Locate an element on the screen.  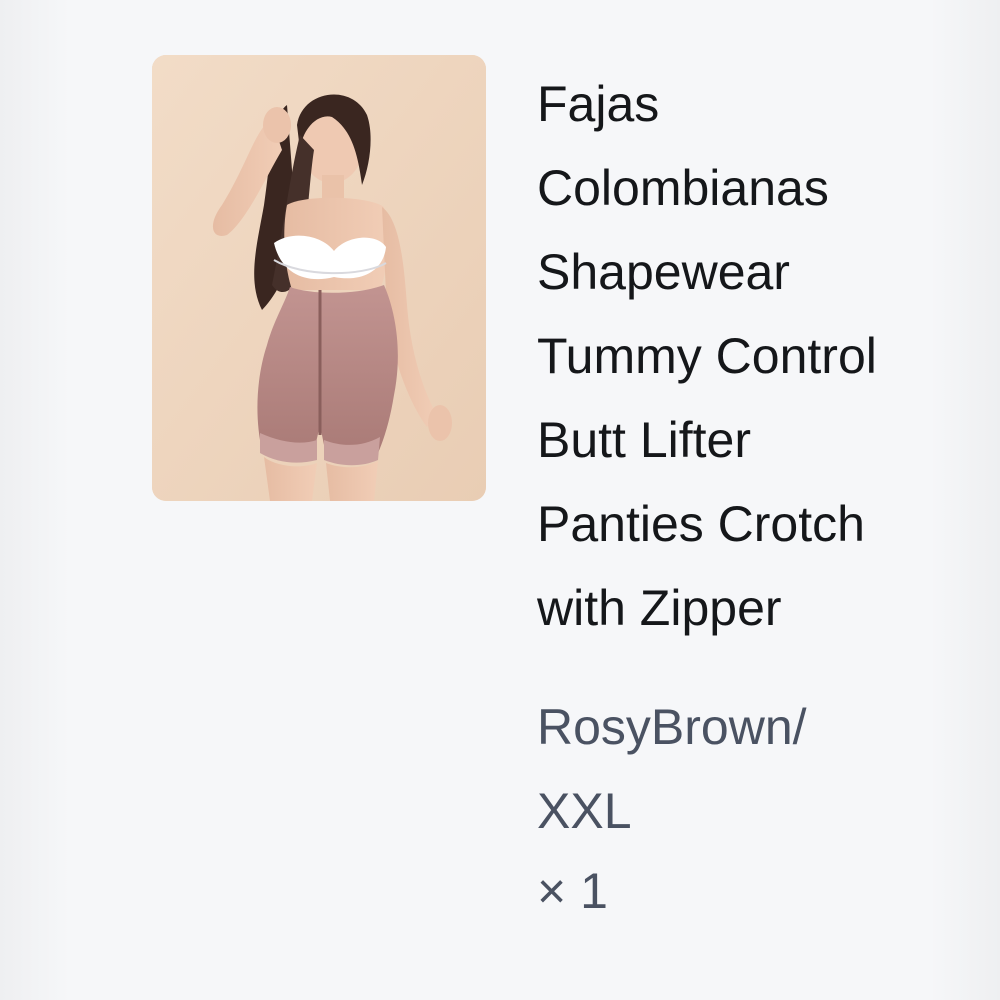
product-variant: RosyBrown/ XXL is located at coordinates (672, 769).